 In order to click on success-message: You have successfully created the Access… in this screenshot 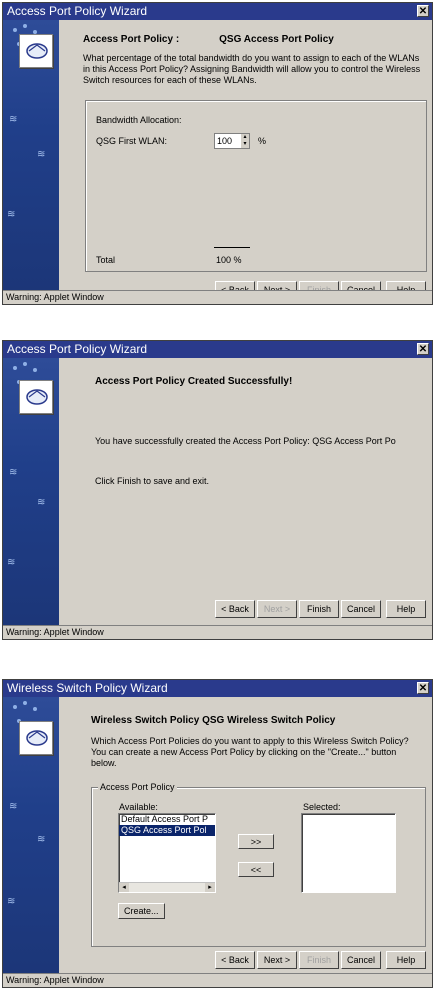, I will do `click(245, 441)`.